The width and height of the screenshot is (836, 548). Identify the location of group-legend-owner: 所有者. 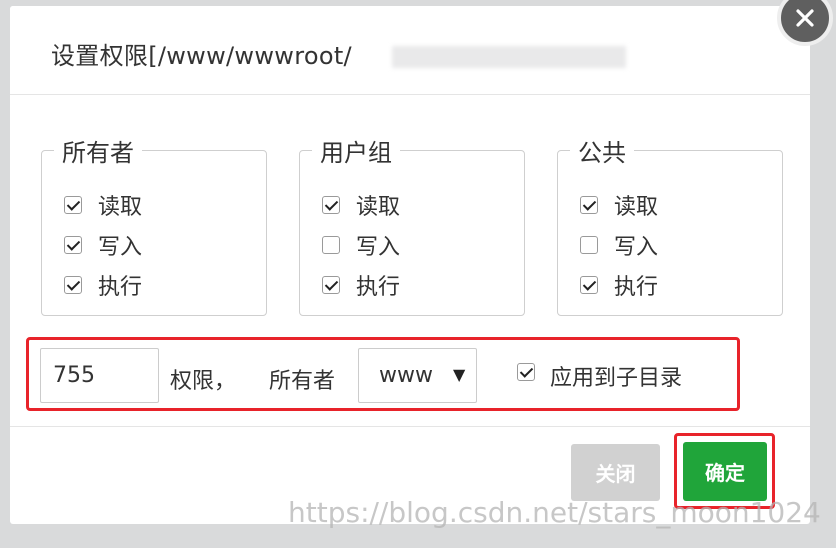
(98, 150).